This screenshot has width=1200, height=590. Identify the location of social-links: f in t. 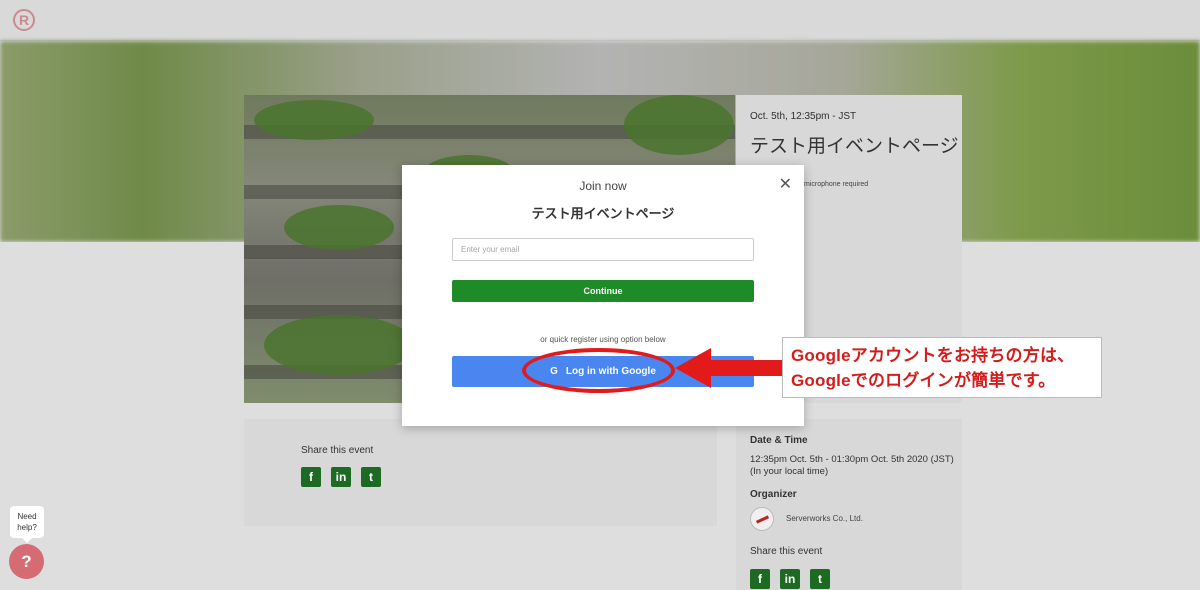
(341, 477).